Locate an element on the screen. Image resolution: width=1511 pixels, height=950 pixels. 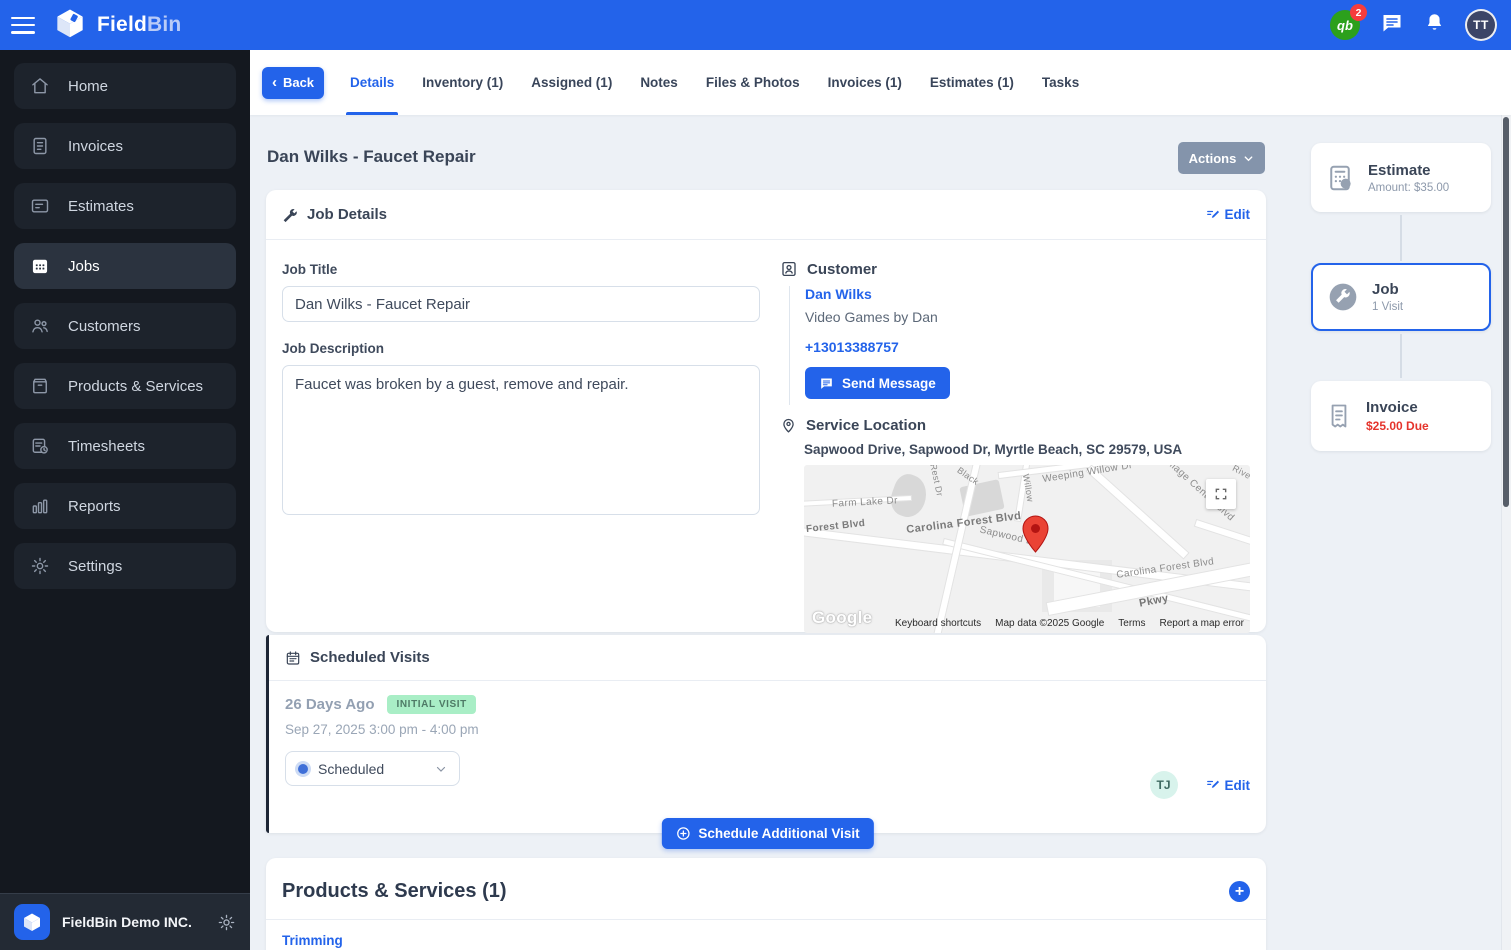
brand: FieldBin is located at coordinates (116, 25).